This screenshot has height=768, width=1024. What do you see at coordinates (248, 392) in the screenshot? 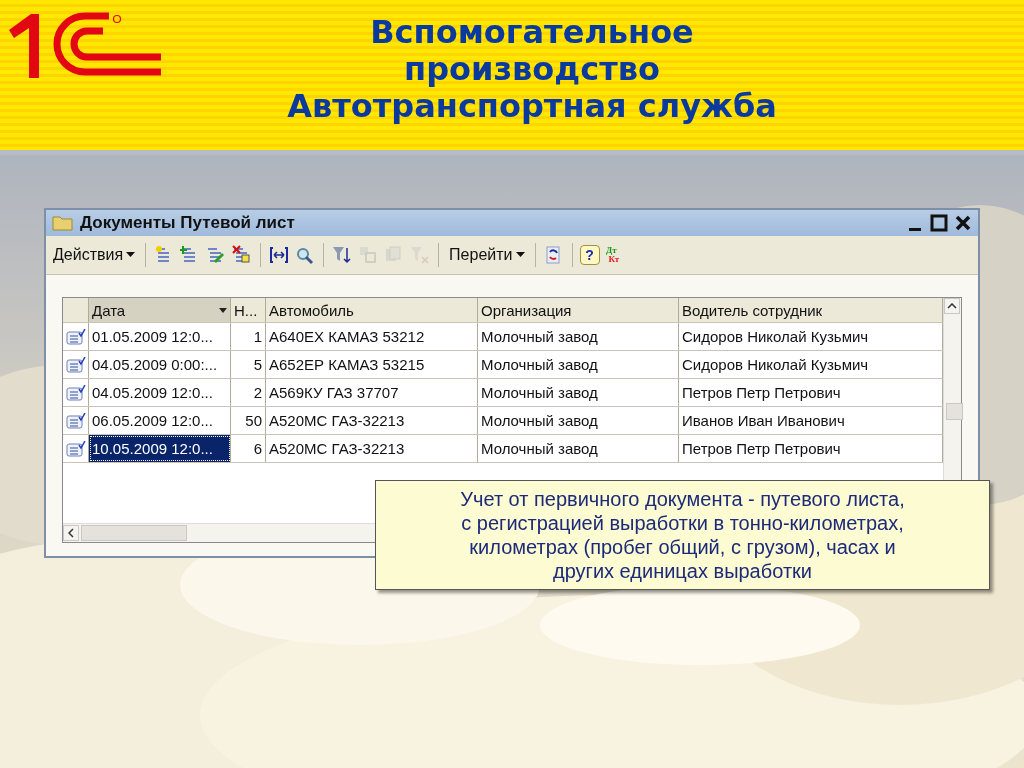
I see `table-cell: 2` at bounding box center [248, 392].